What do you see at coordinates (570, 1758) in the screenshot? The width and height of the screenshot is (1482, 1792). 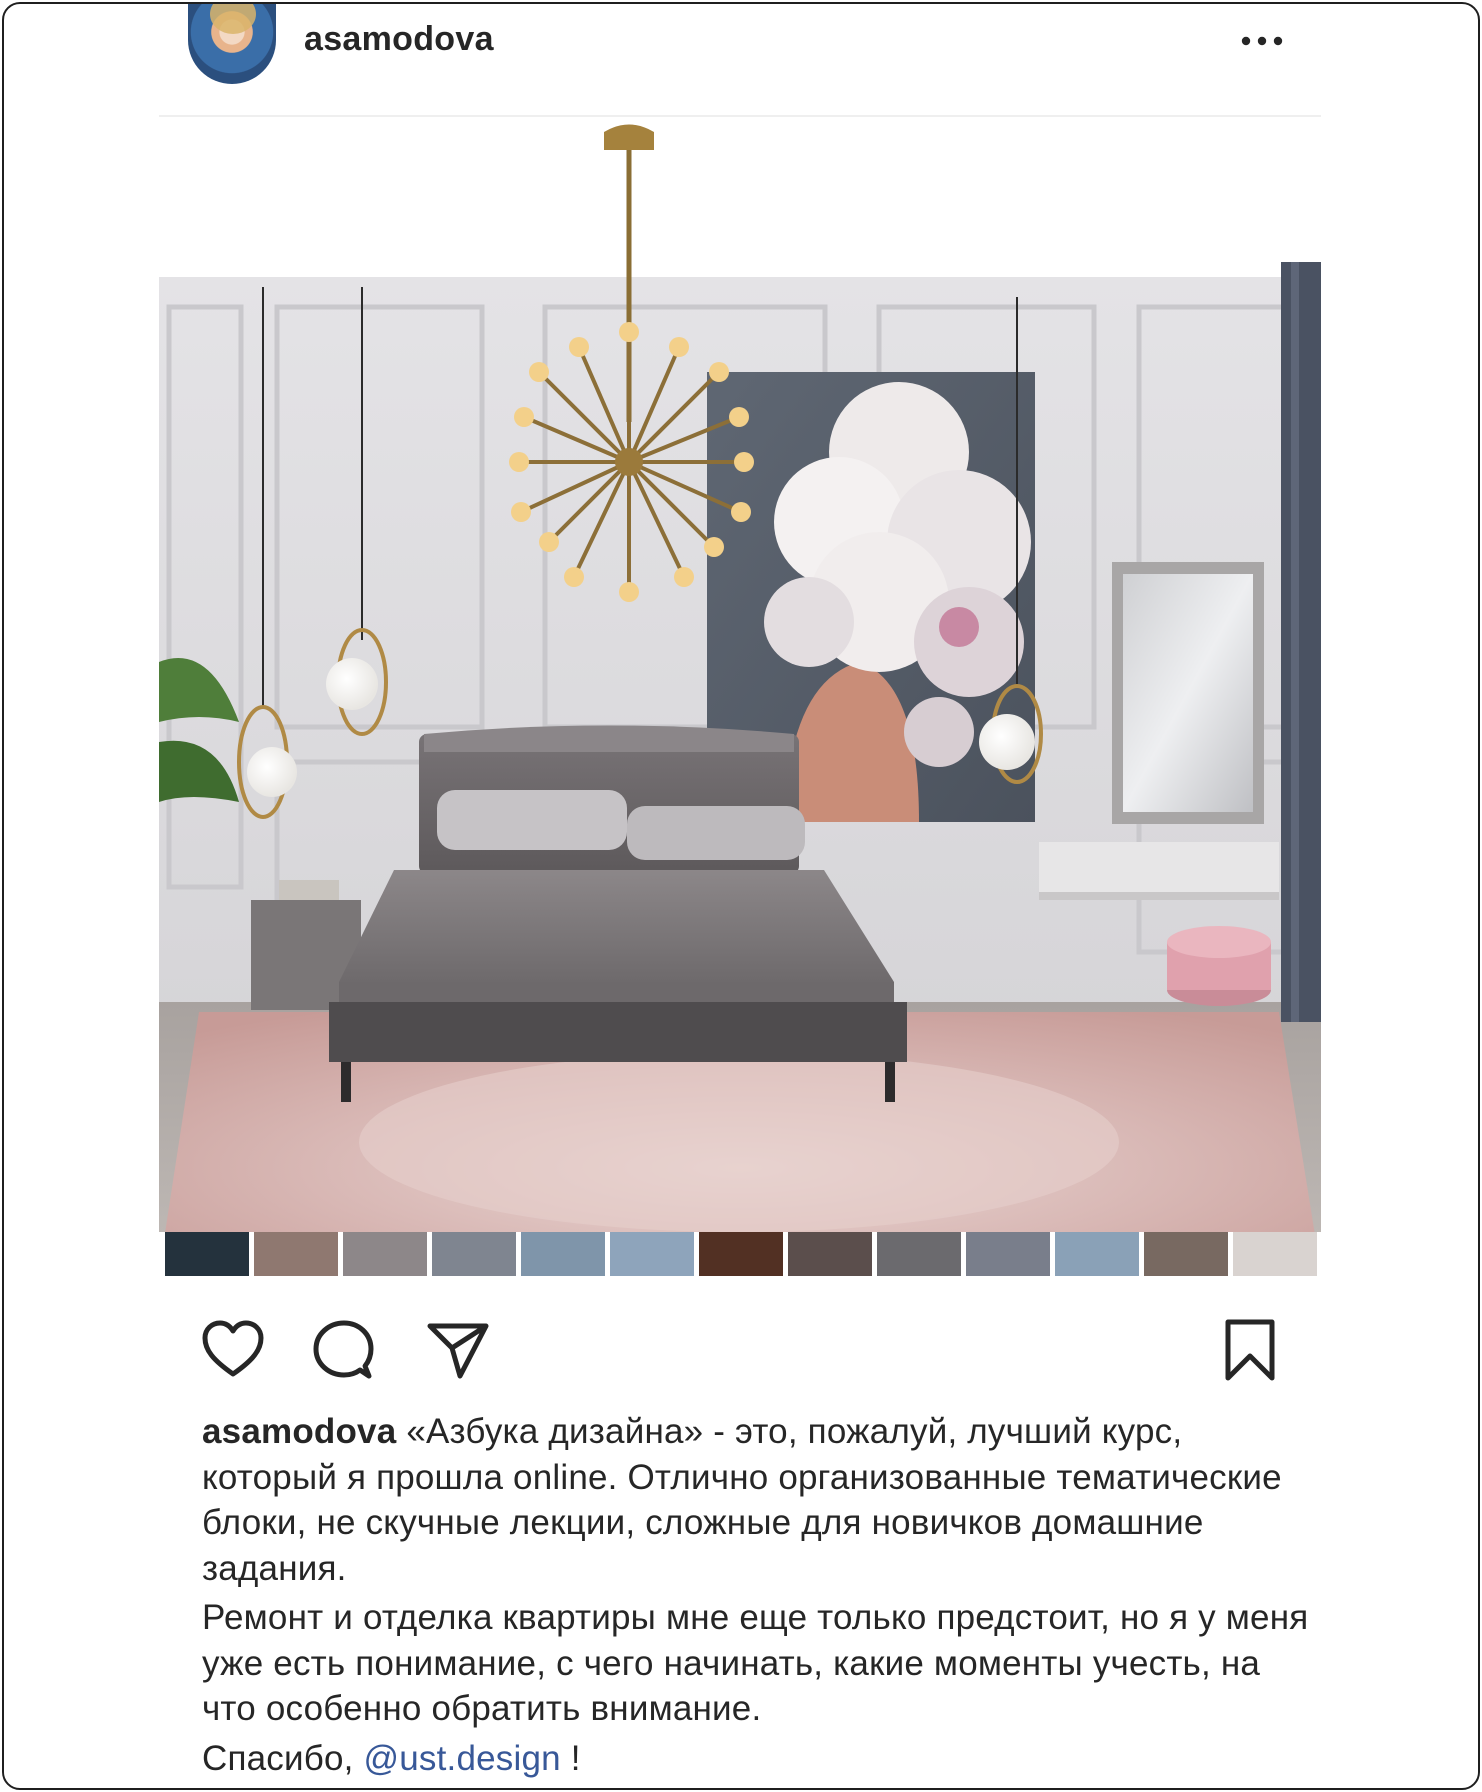 I see `caption-end: !` at bounding box center [570, 1758].